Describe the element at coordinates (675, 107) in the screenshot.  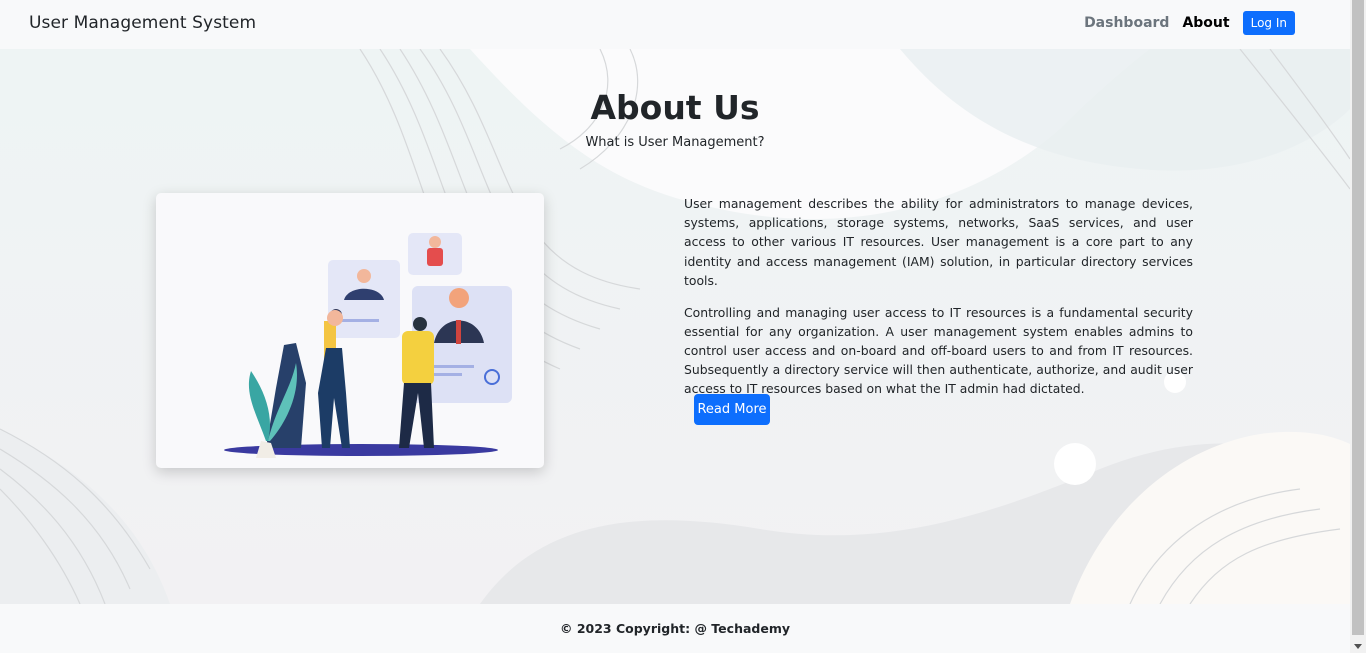
I see `page-title: About Us` at that location.